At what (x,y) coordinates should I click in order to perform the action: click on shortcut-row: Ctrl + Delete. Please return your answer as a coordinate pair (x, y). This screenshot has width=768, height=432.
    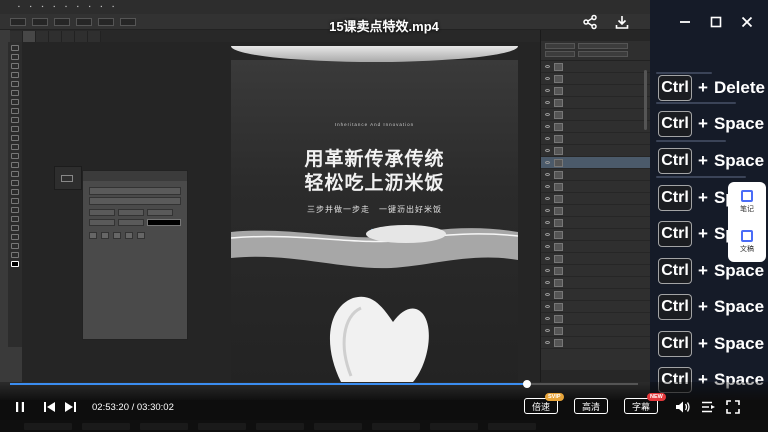
    Looking at the image, I should click on (713, 88).